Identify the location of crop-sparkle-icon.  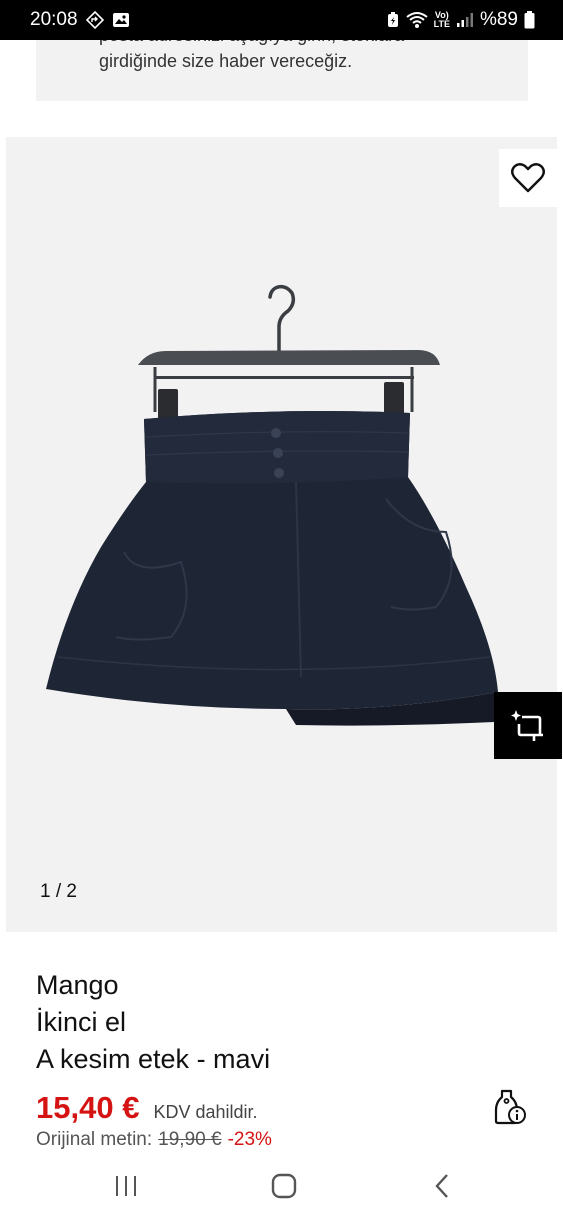
(527, 725).